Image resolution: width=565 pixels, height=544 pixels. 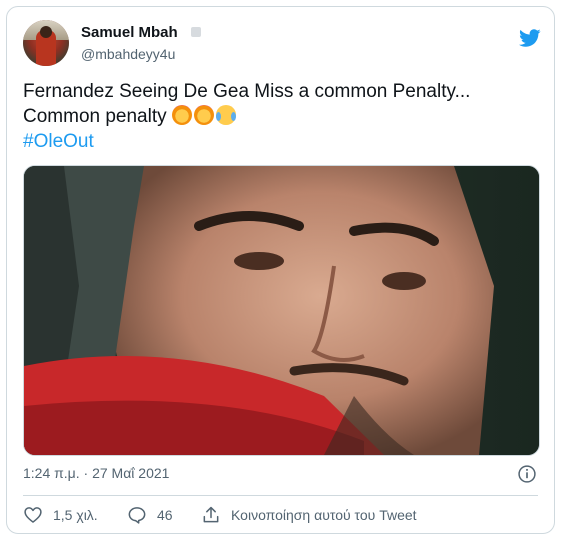 What do you see at coordinates (150, 515) in the screenshot?
I see `reply-button: 46` at bounding box center [150, 515].